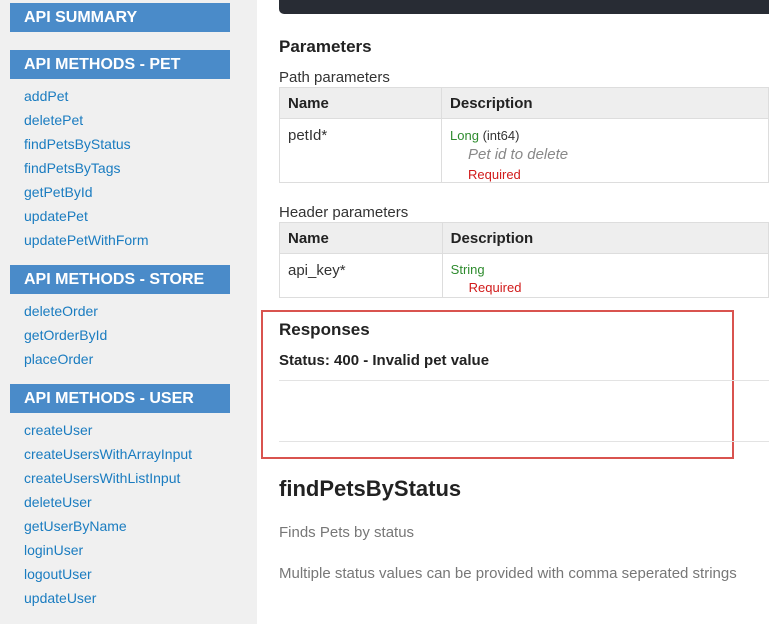 Image resolution: width=769 pixels, height=624 pixels. What do you see at coordinates (384, 360) in the screenshot?
I see `response-status: Status: 400 - Invalid pet value` at bounding box center [384, 360].